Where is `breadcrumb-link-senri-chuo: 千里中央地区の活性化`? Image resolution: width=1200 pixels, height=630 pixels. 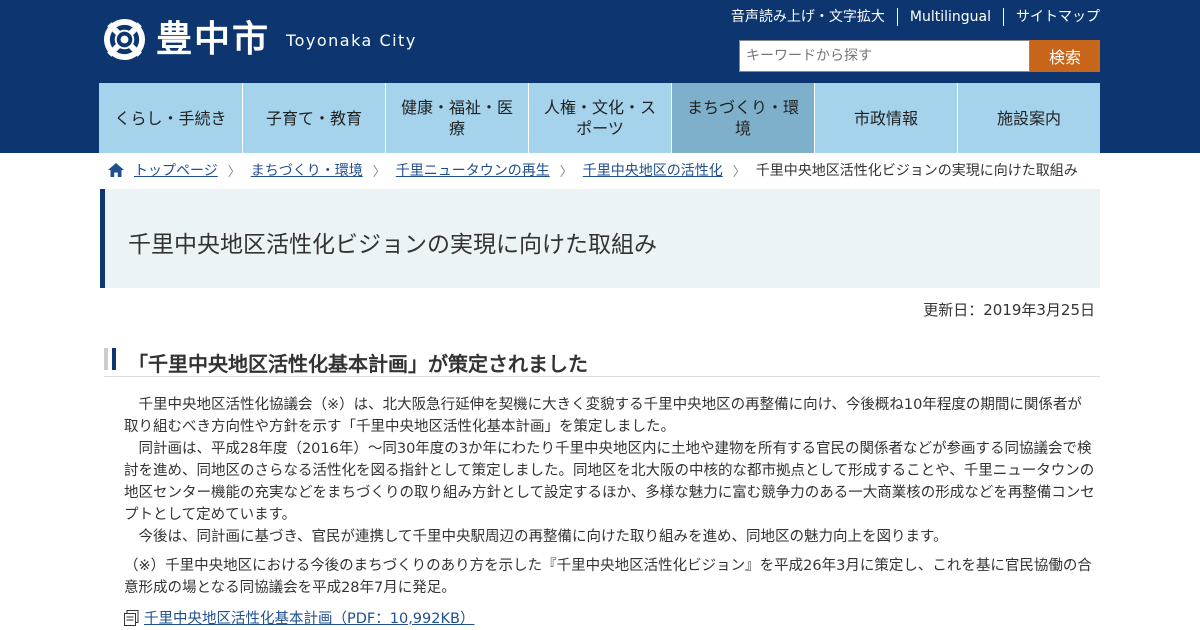 breadcrumb-link-senri-chuo: 千里中央地区の活性化 is located at coordinates (653, 170).